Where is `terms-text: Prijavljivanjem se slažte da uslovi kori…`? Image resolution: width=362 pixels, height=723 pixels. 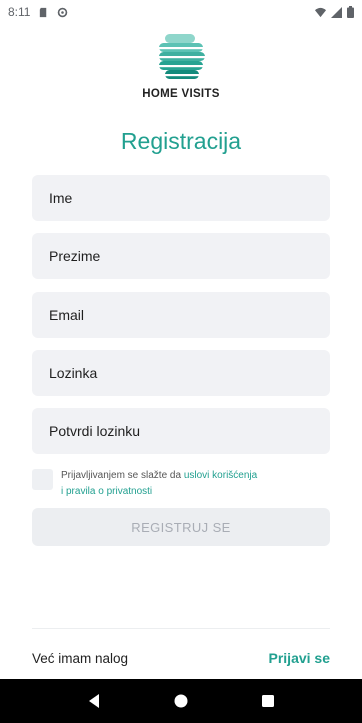
terms-text: Prijavljivanjem se slažte da uslovi kori… is located at coordinates (159, 483).